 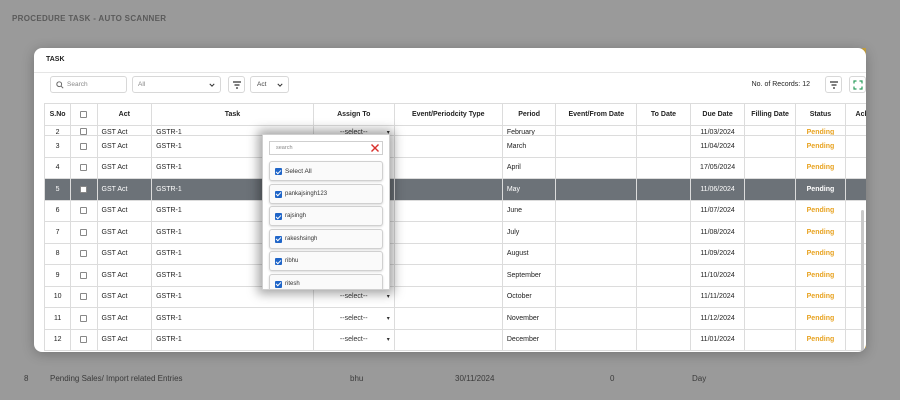 I want to click on col-filling-date: Filling Date, so click(x=770, y=114).